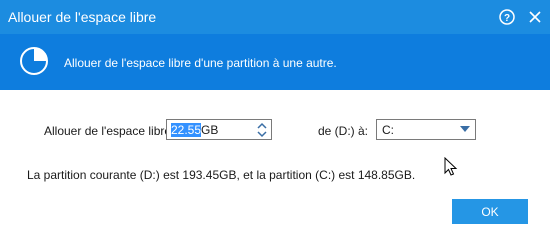 The width and height of the screenshot is (550, 240). I want to click on allocate-space-spinbox: 22.55GB, so click(219, 129).